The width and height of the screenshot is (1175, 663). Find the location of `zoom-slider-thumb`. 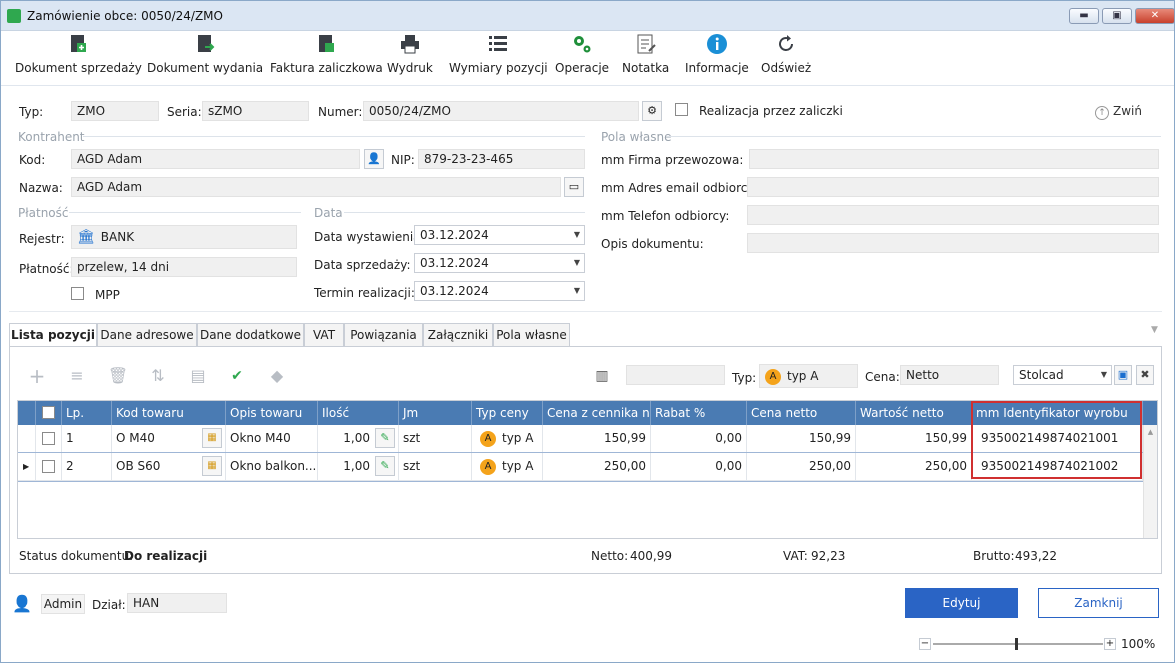

zoom-slider-thumb is located at coordinates (1016, 644).